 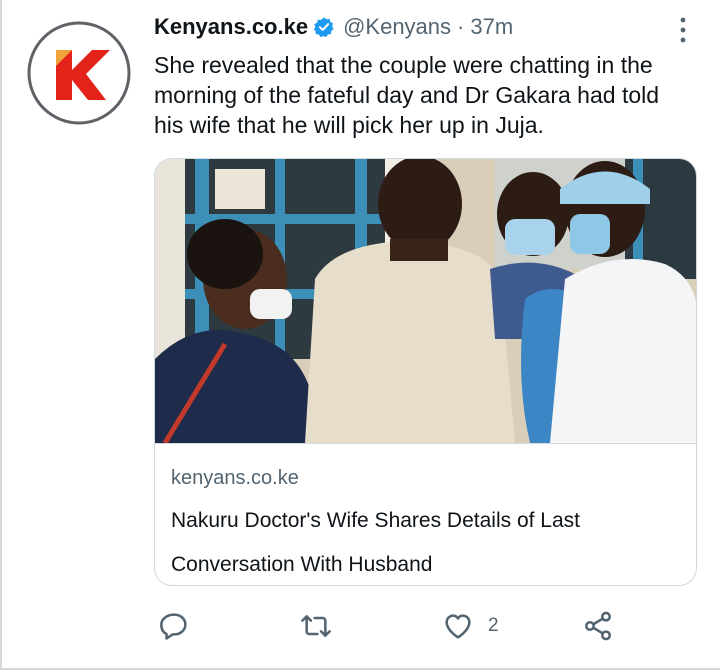 I want to click on like-button: 2, so click(x=470, y=626).